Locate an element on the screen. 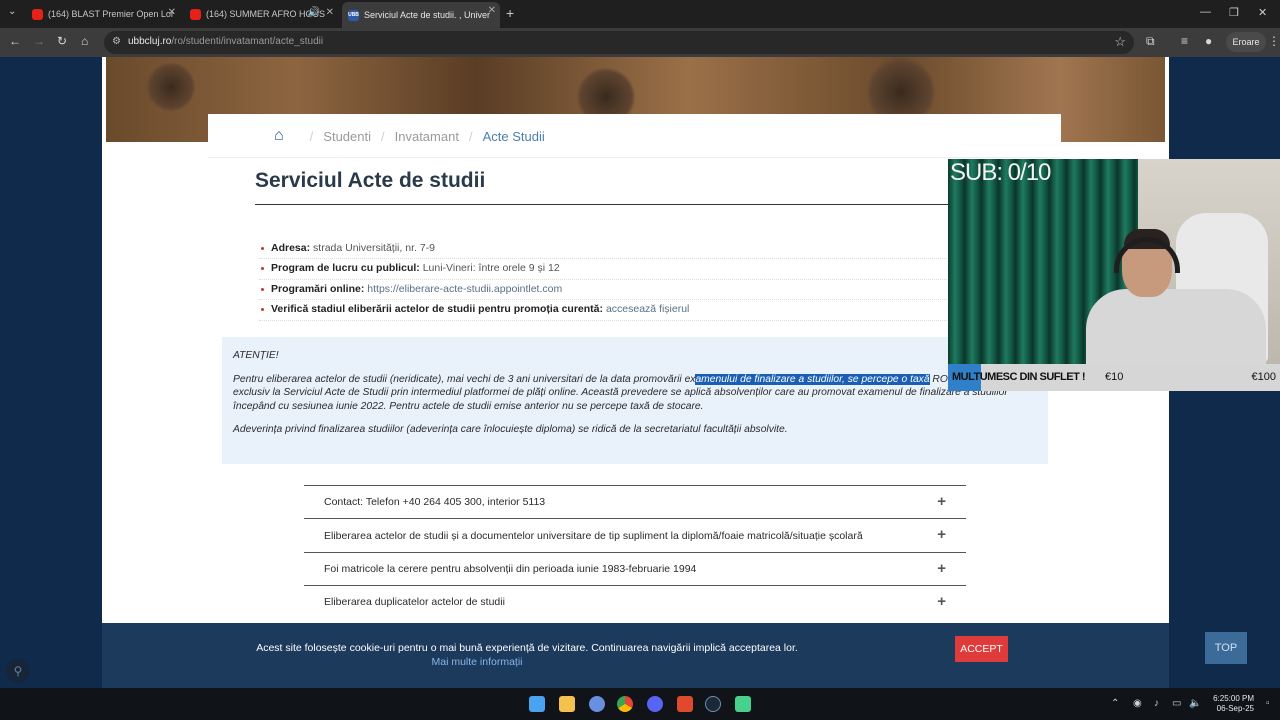  breadcrumb: ⌂ / Studenti / Invatamant / Acte Studii is located at coordinates (409, 136).